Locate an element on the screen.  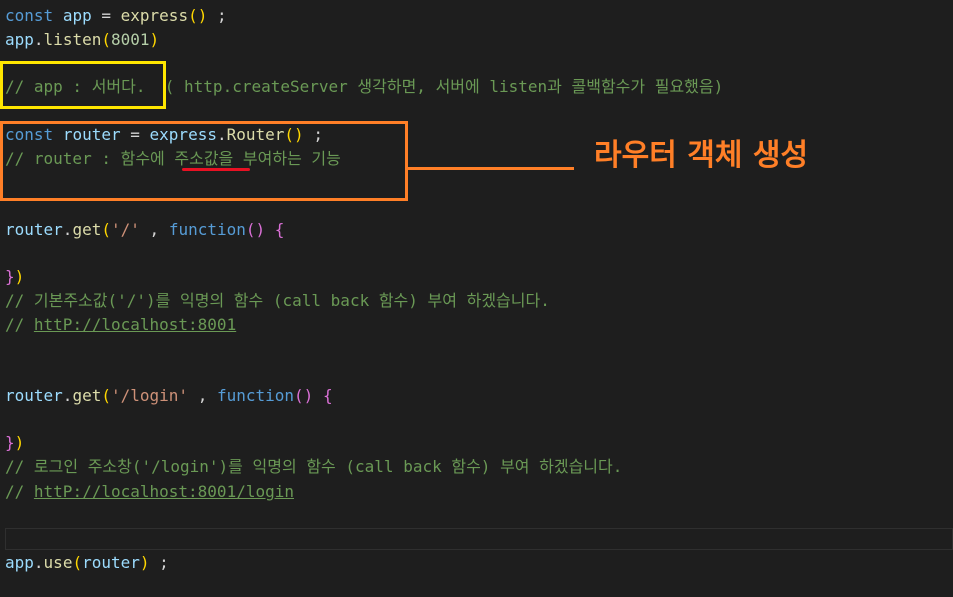
annotation-connector-line is located at coordinates (491, 168).